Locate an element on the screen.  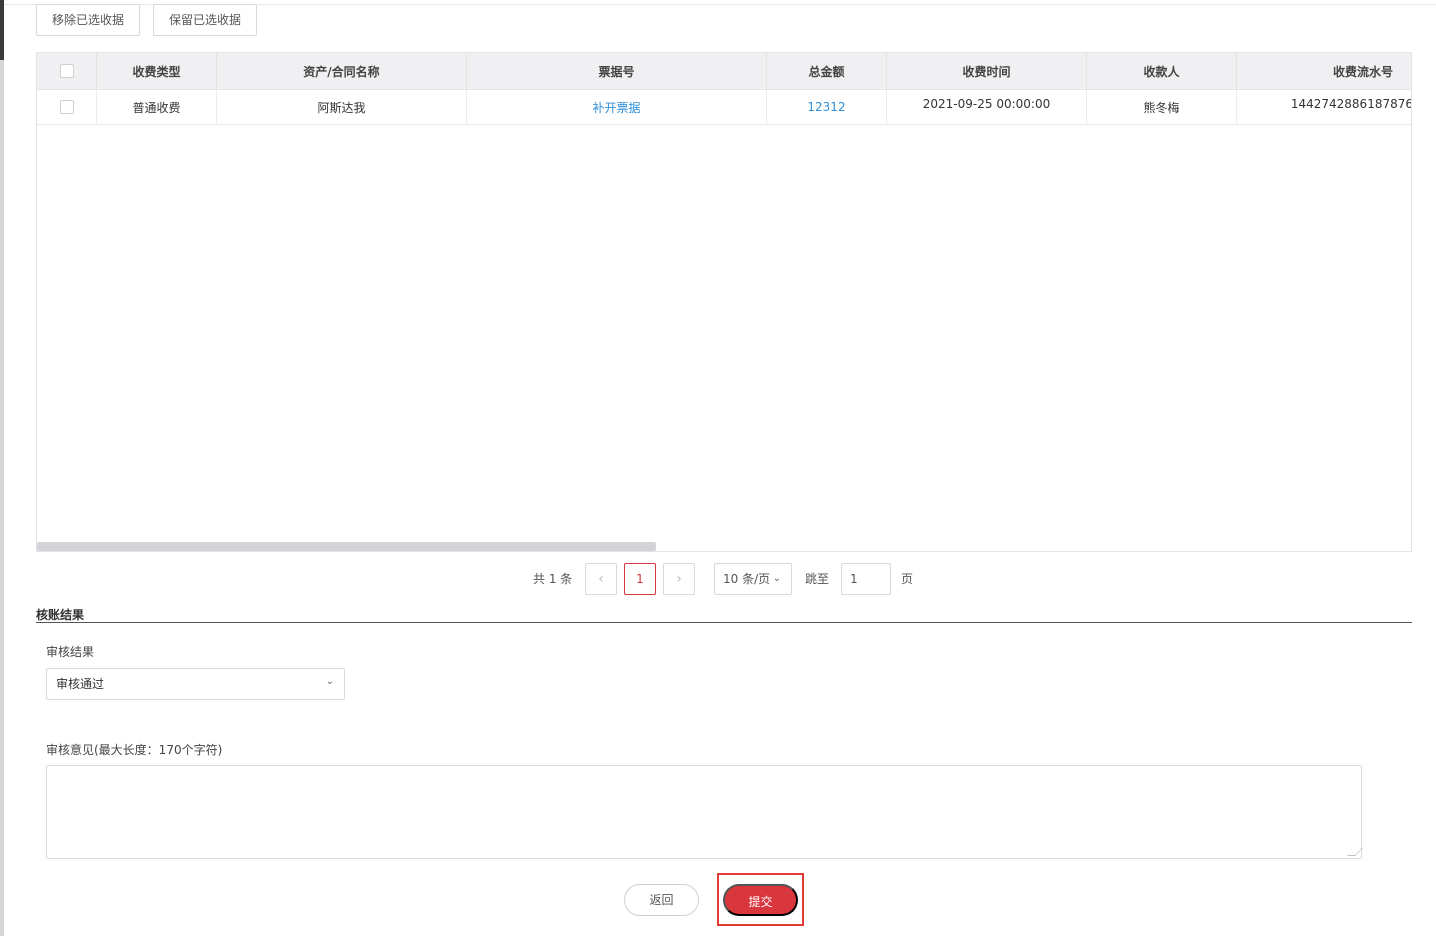
header-fee-time: 收费时间 is located at coordinates (987, 71).